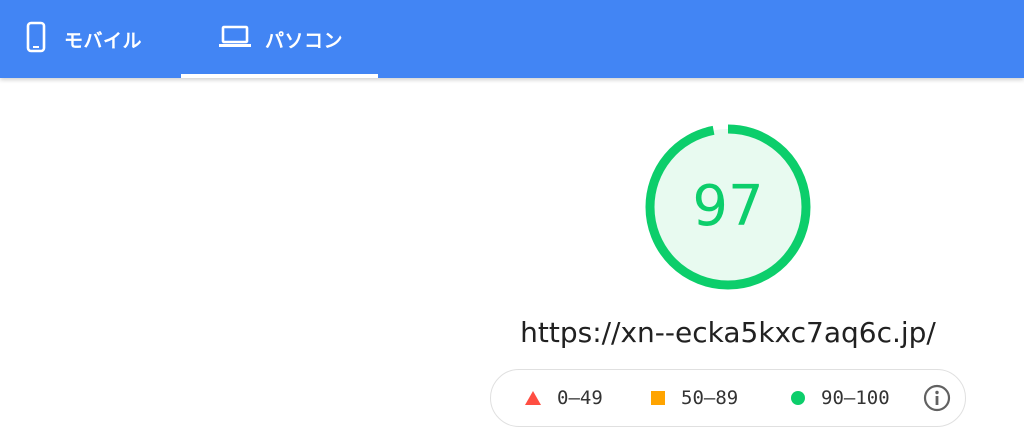 The width and height of the screenshot is (1024, 445). Describe the element at coordinates (533, 398) in the screenshot. I see `red-triangle-icon` at that location.